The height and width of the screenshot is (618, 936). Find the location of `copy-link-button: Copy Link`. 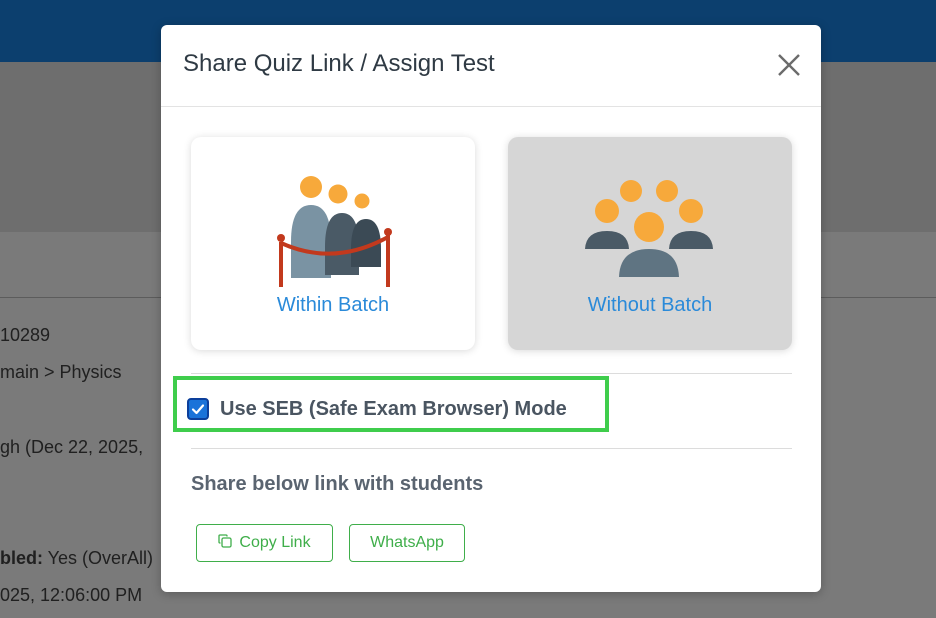

copy-link-button: Copy Link is located at coordinates (264, 543).